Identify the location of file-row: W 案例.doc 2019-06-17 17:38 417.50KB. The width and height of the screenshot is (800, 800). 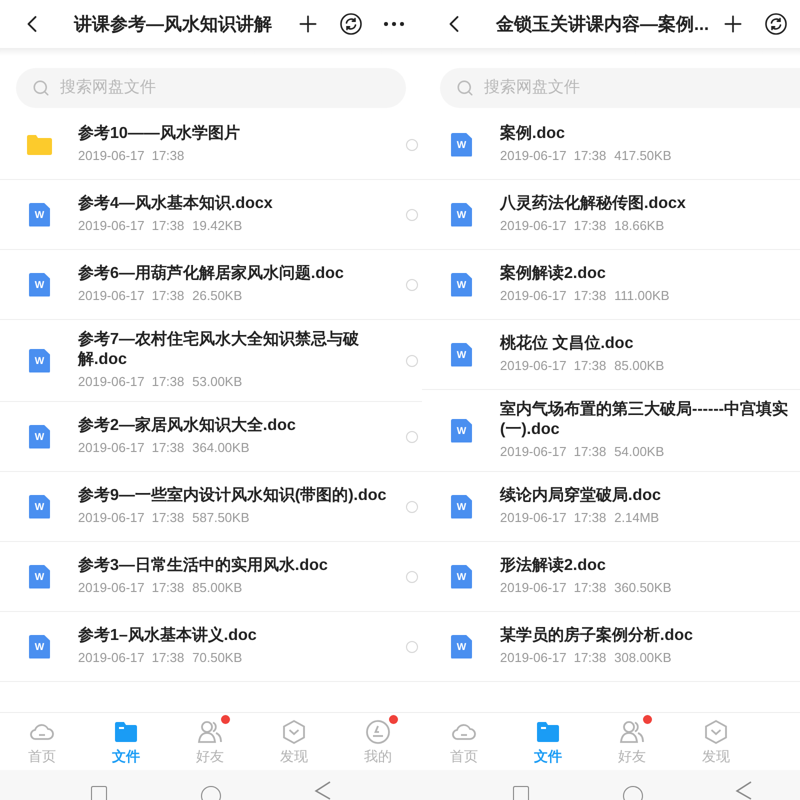
(611, 145).